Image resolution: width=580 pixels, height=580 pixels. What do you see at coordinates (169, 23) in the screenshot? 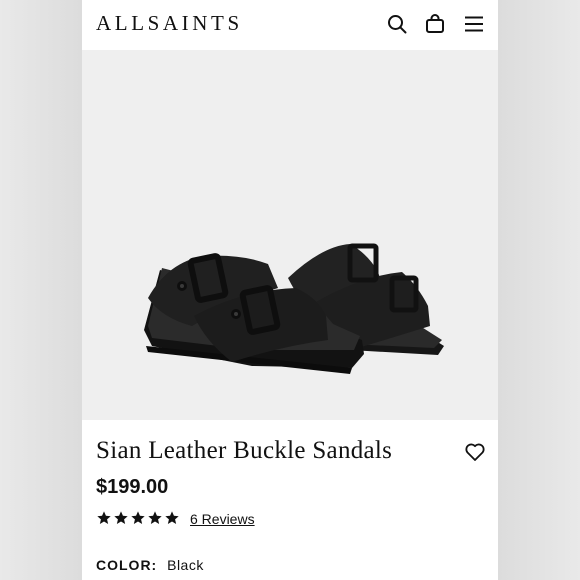
I see `brand-logo: ALLSAINTS` at bounding box center [169, 23].